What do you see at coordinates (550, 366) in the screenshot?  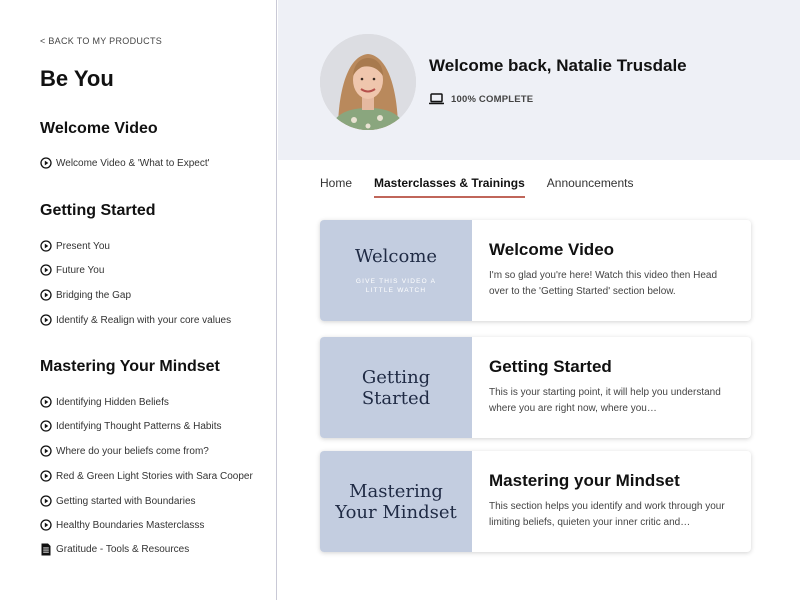 I see `module-title: Getting Started` at bounding box center [550, 366].